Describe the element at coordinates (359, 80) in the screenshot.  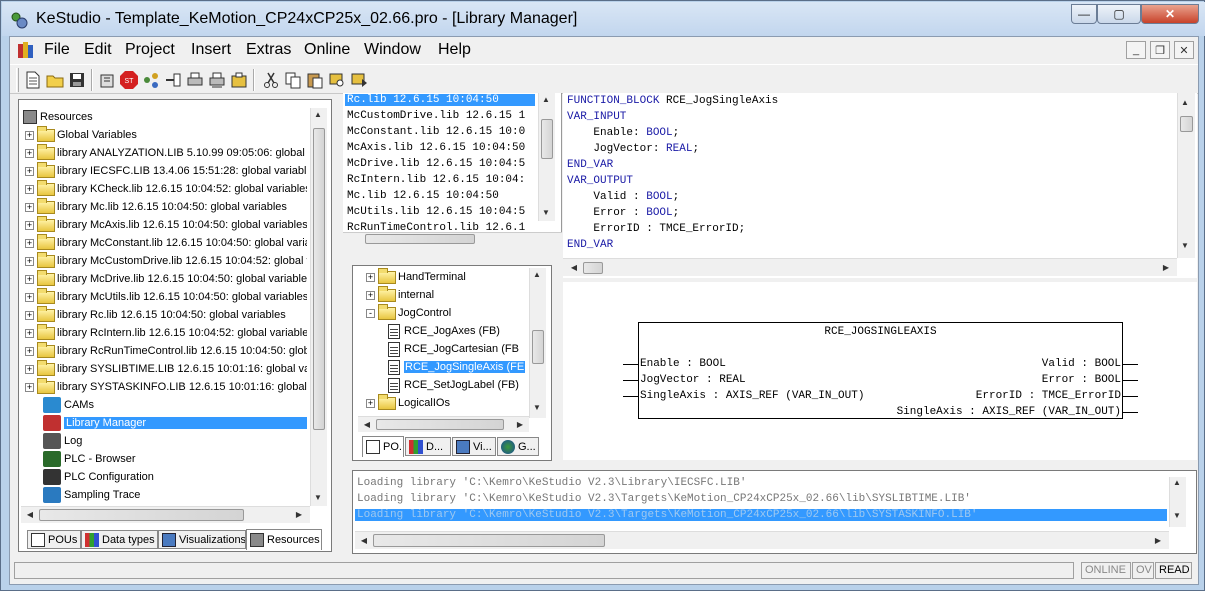
I see `find-next-button` at that location.